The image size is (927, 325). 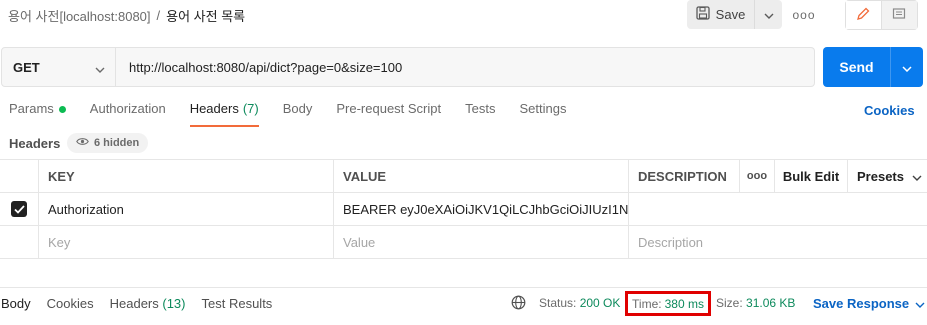 What do you see at coordinates (117, 143) in the screenshot?
I see `hidden-headers-label: 6 hidden` at bounding box center [117, 143].